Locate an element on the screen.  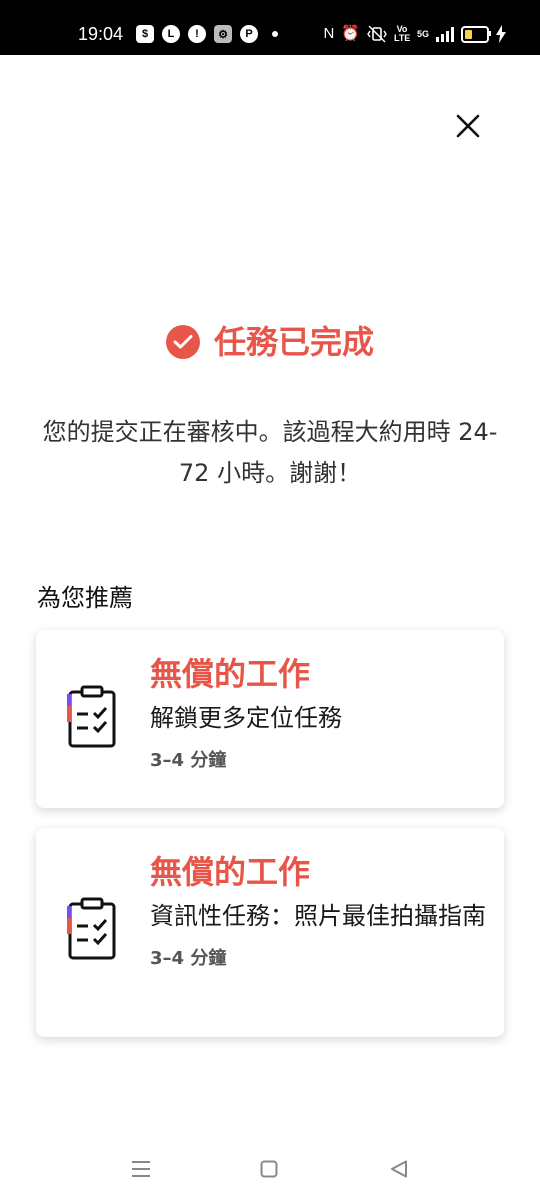
recommendations-title: 為您推薦 is located at coordinates (85, 598).